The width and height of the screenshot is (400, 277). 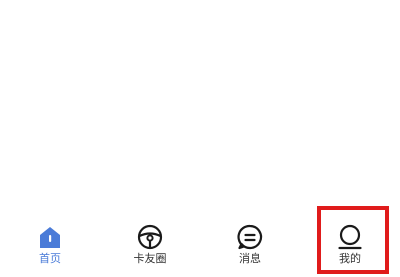 I want to click on tab-home-label: 首页, so click(x=50, y=258).